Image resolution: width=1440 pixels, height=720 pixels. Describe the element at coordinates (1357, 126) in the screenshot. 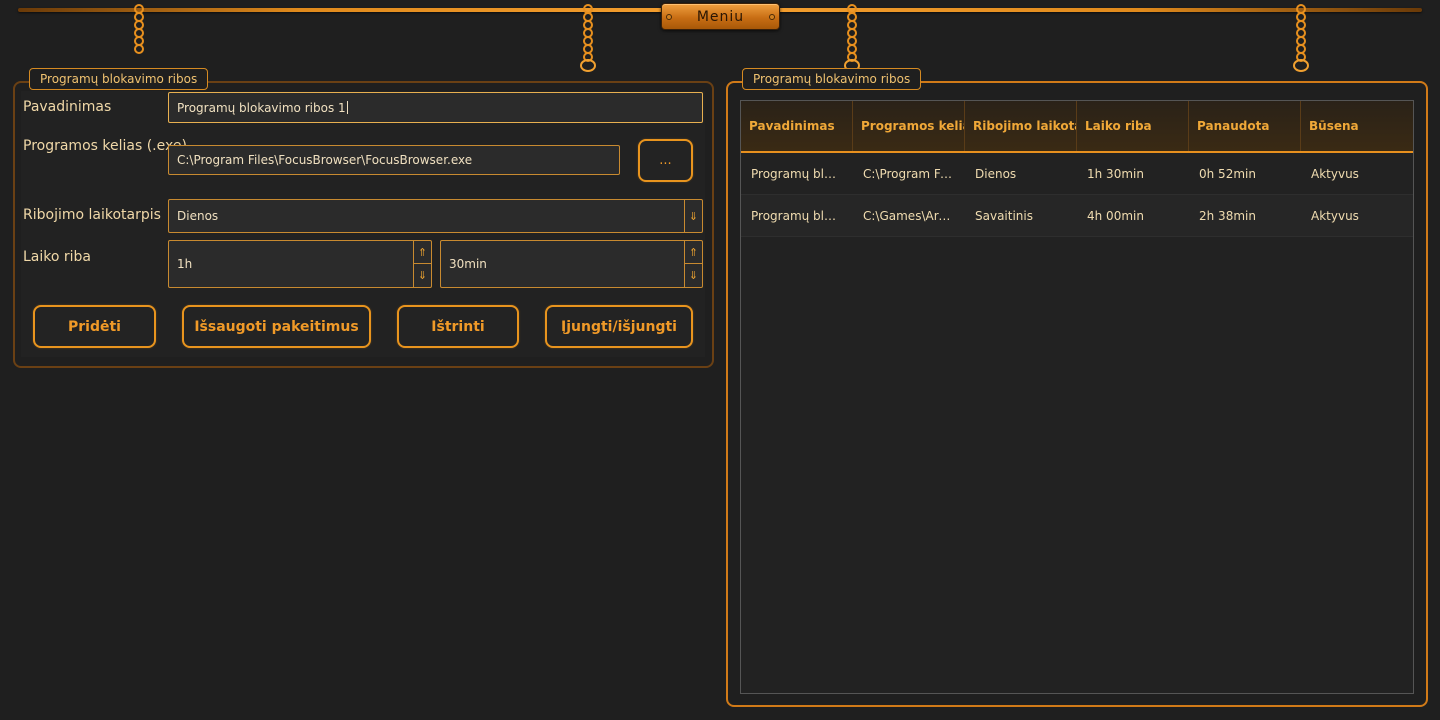

I see `column-header-status: Būsena` at that location.